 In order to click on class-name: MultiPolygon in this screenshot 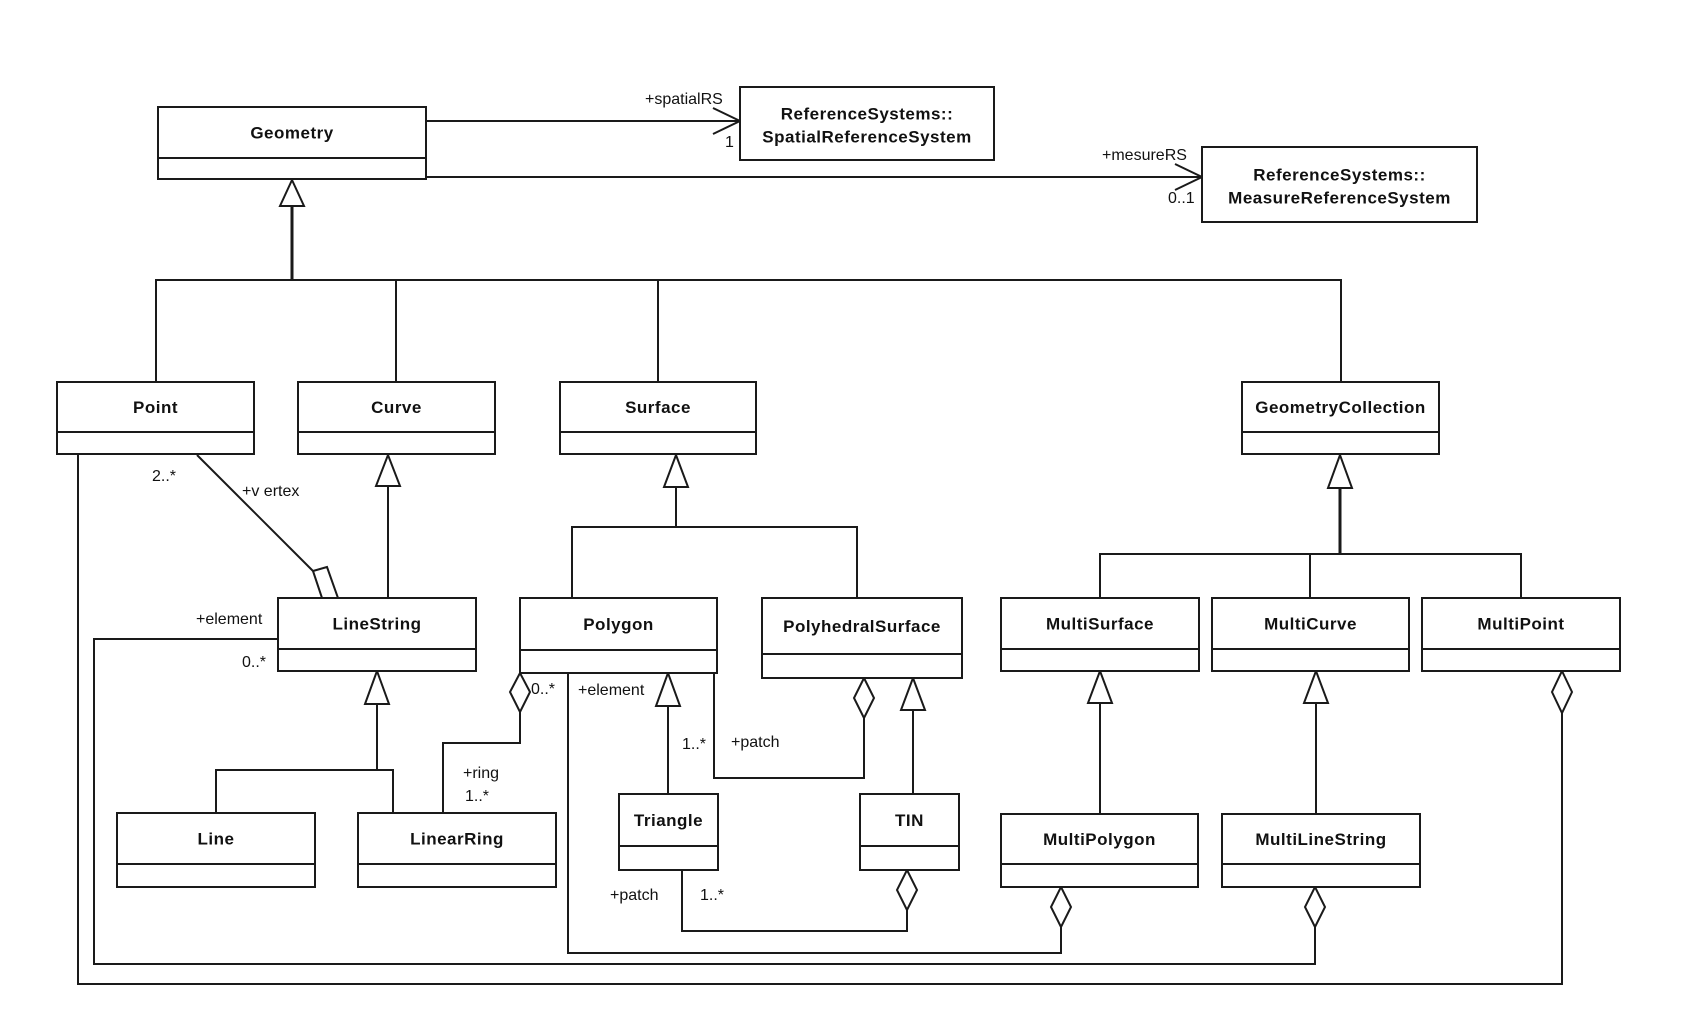, I will do `click(1099, 839)`.